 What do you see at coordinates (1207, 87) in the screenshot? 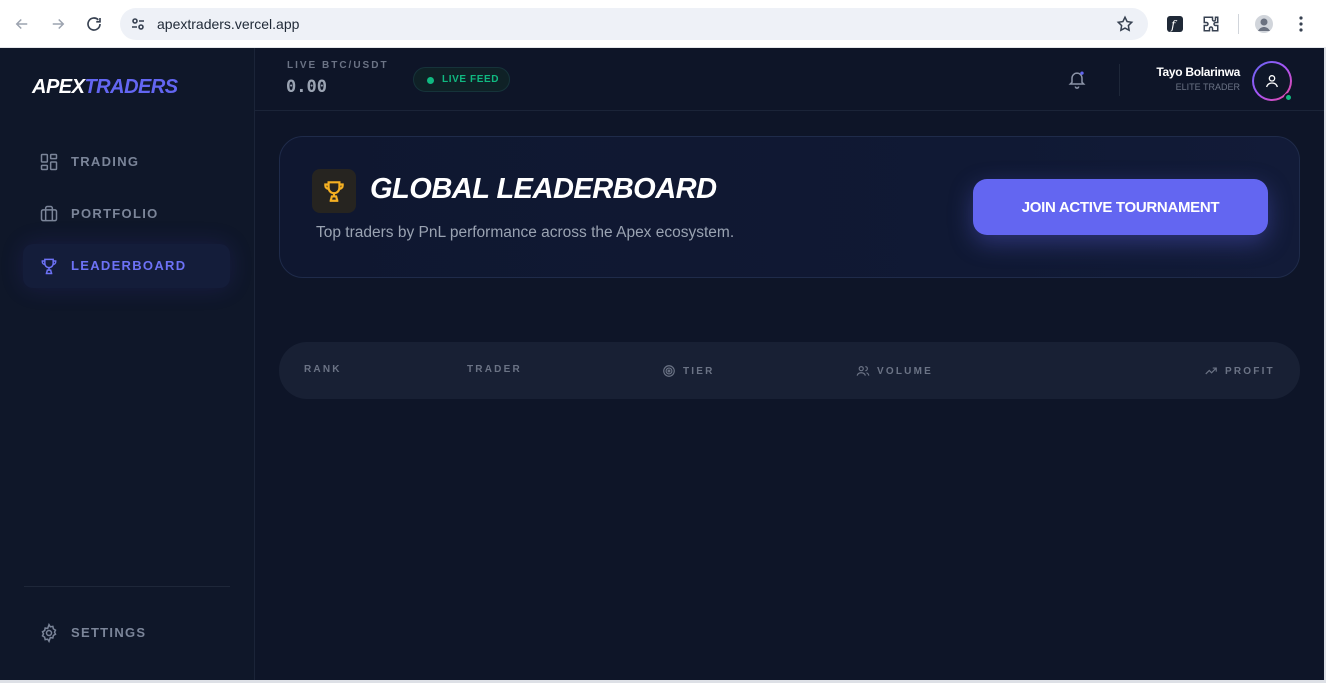
I see `user-role: ELITE TRADER` at bounding box center [1207, 87].